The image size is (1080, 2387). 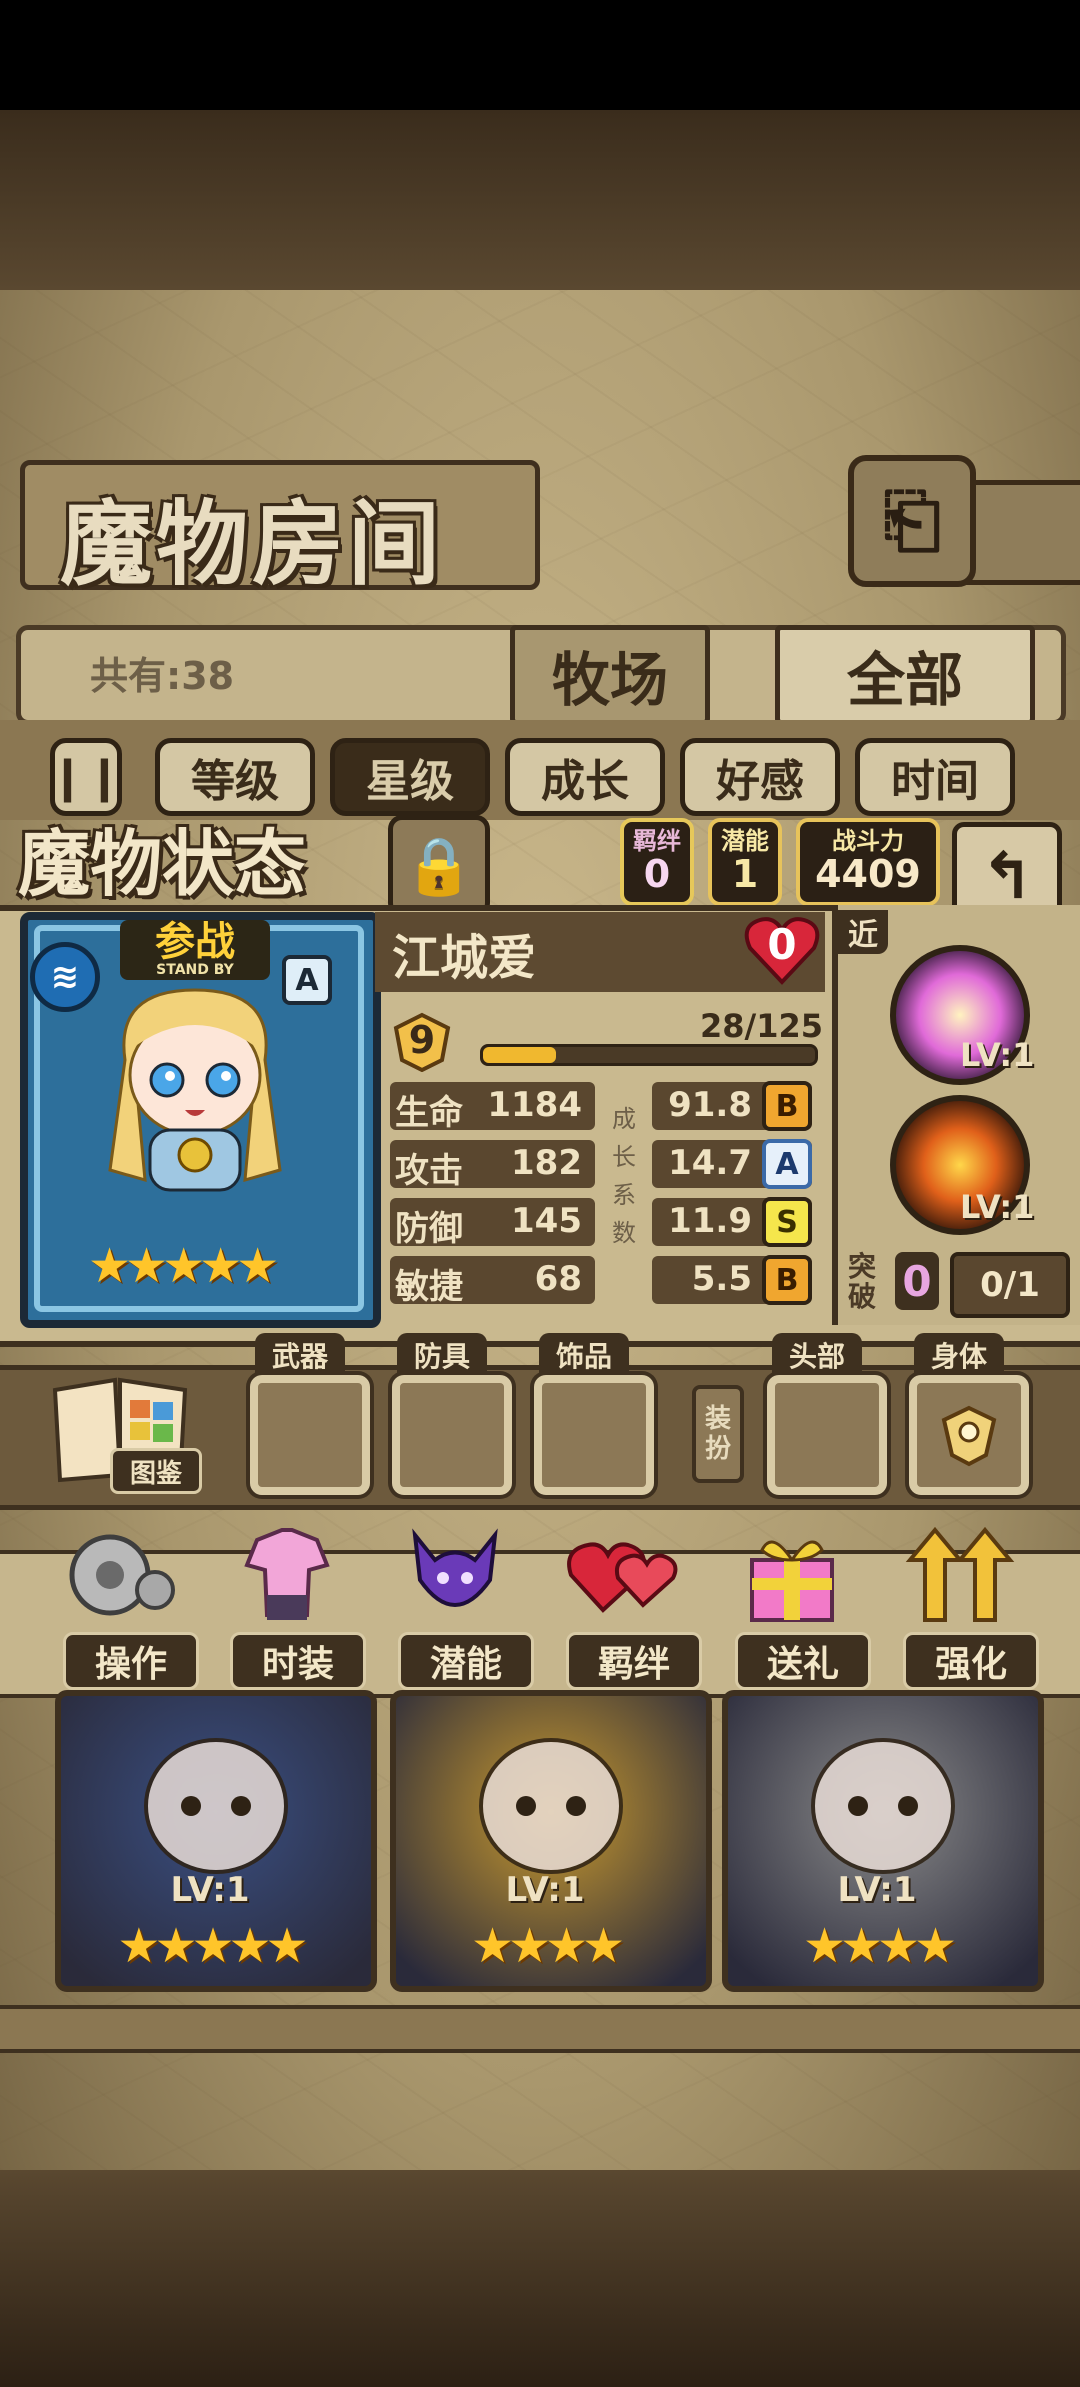 What do you see at coordinates (429, 1287) in the screenshot?
I see `stat-label: 敏捷` at bounding box center [429, 1287].